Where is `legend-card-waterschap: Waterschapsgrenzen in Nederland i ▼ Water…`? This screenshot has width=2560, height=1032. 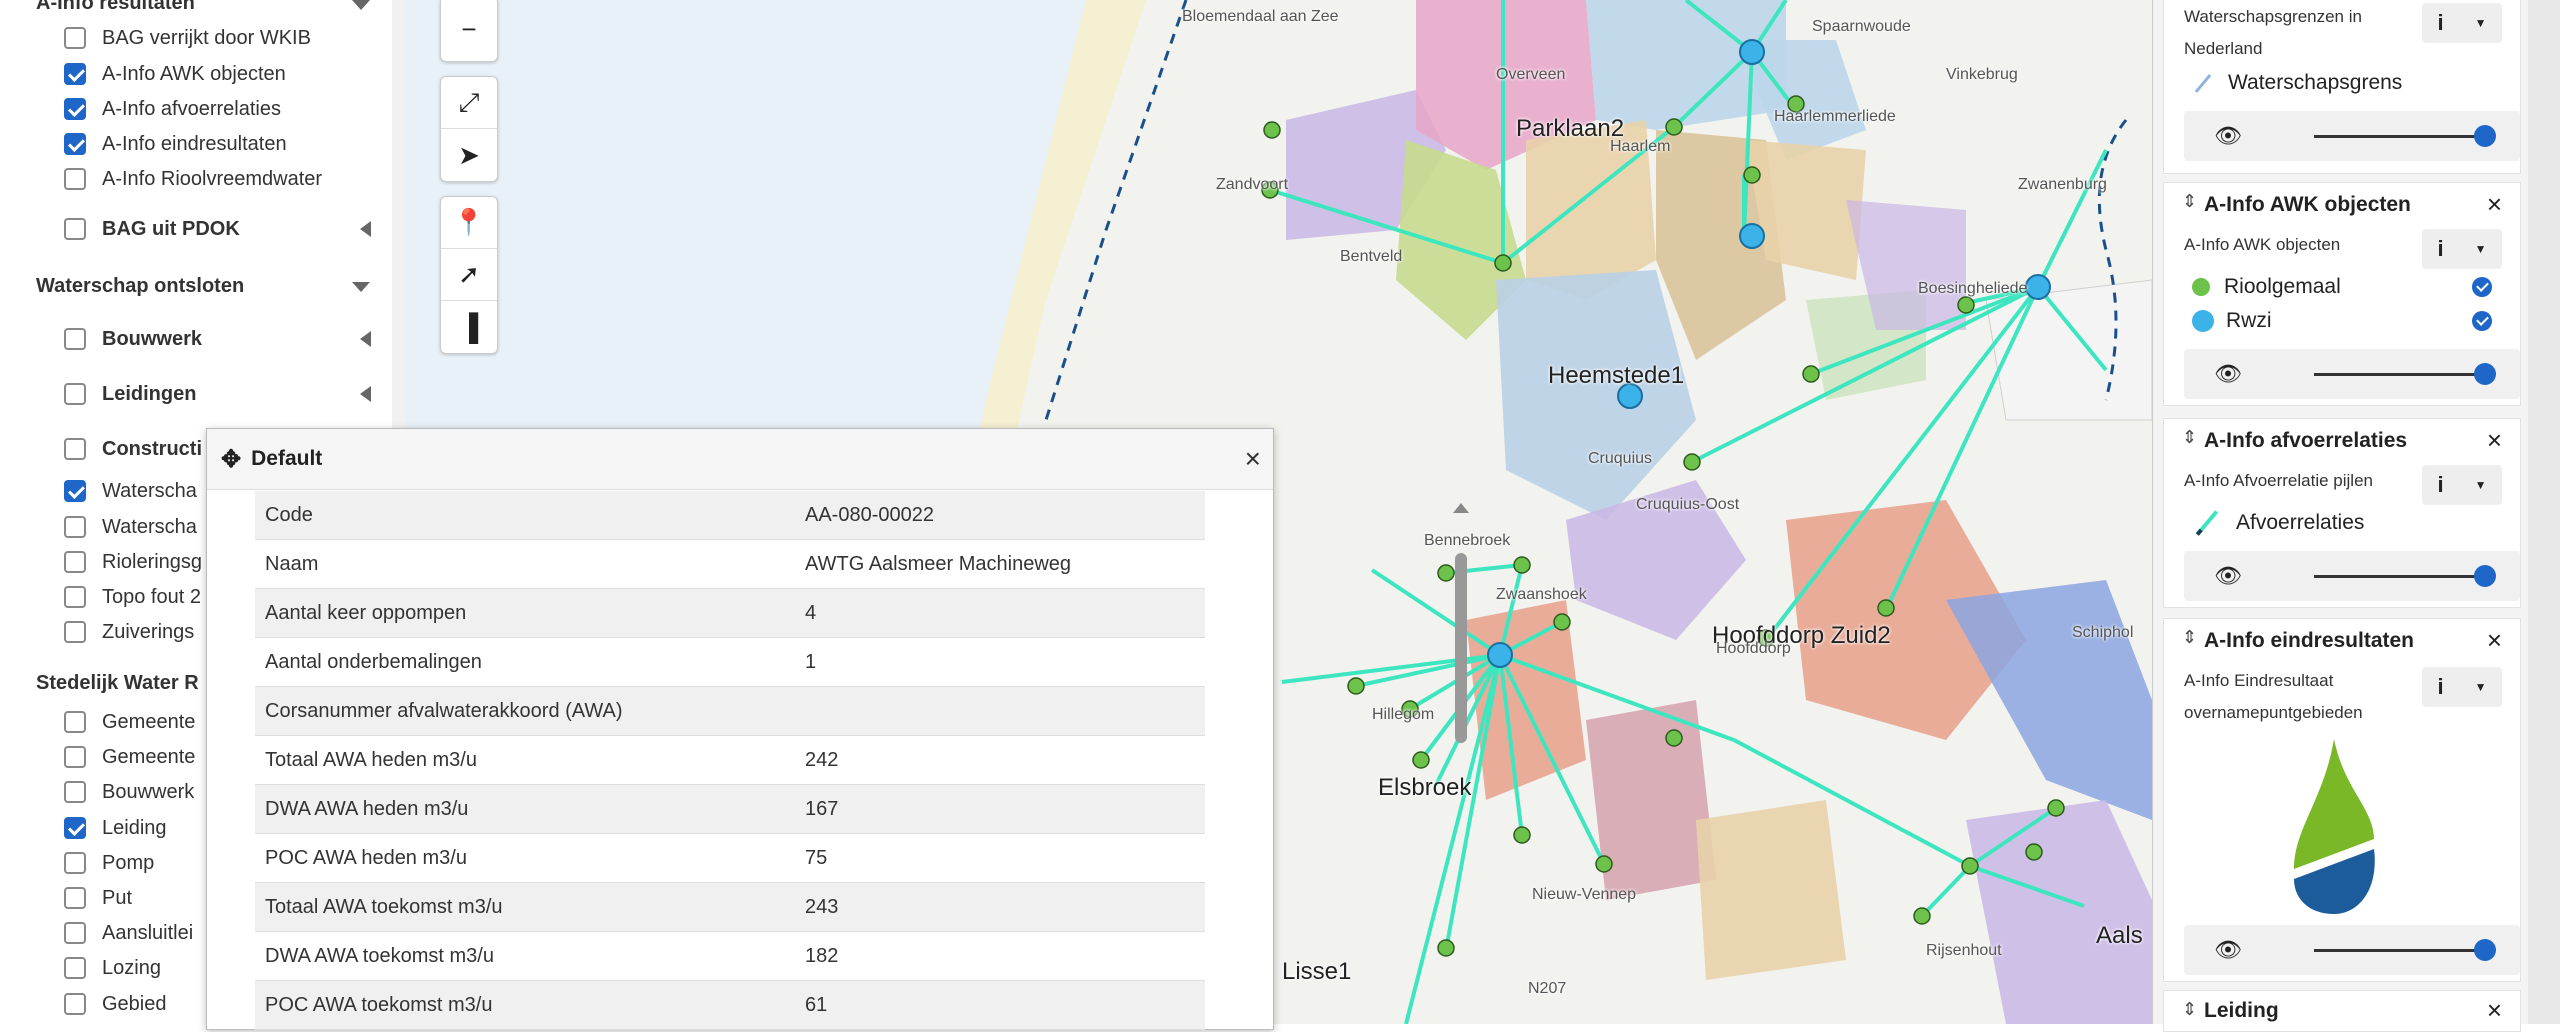 legend-card-waterschap: Waterschapsgrenzen in Nederland i ▼ Water… is located at coordinates (2342, 87).